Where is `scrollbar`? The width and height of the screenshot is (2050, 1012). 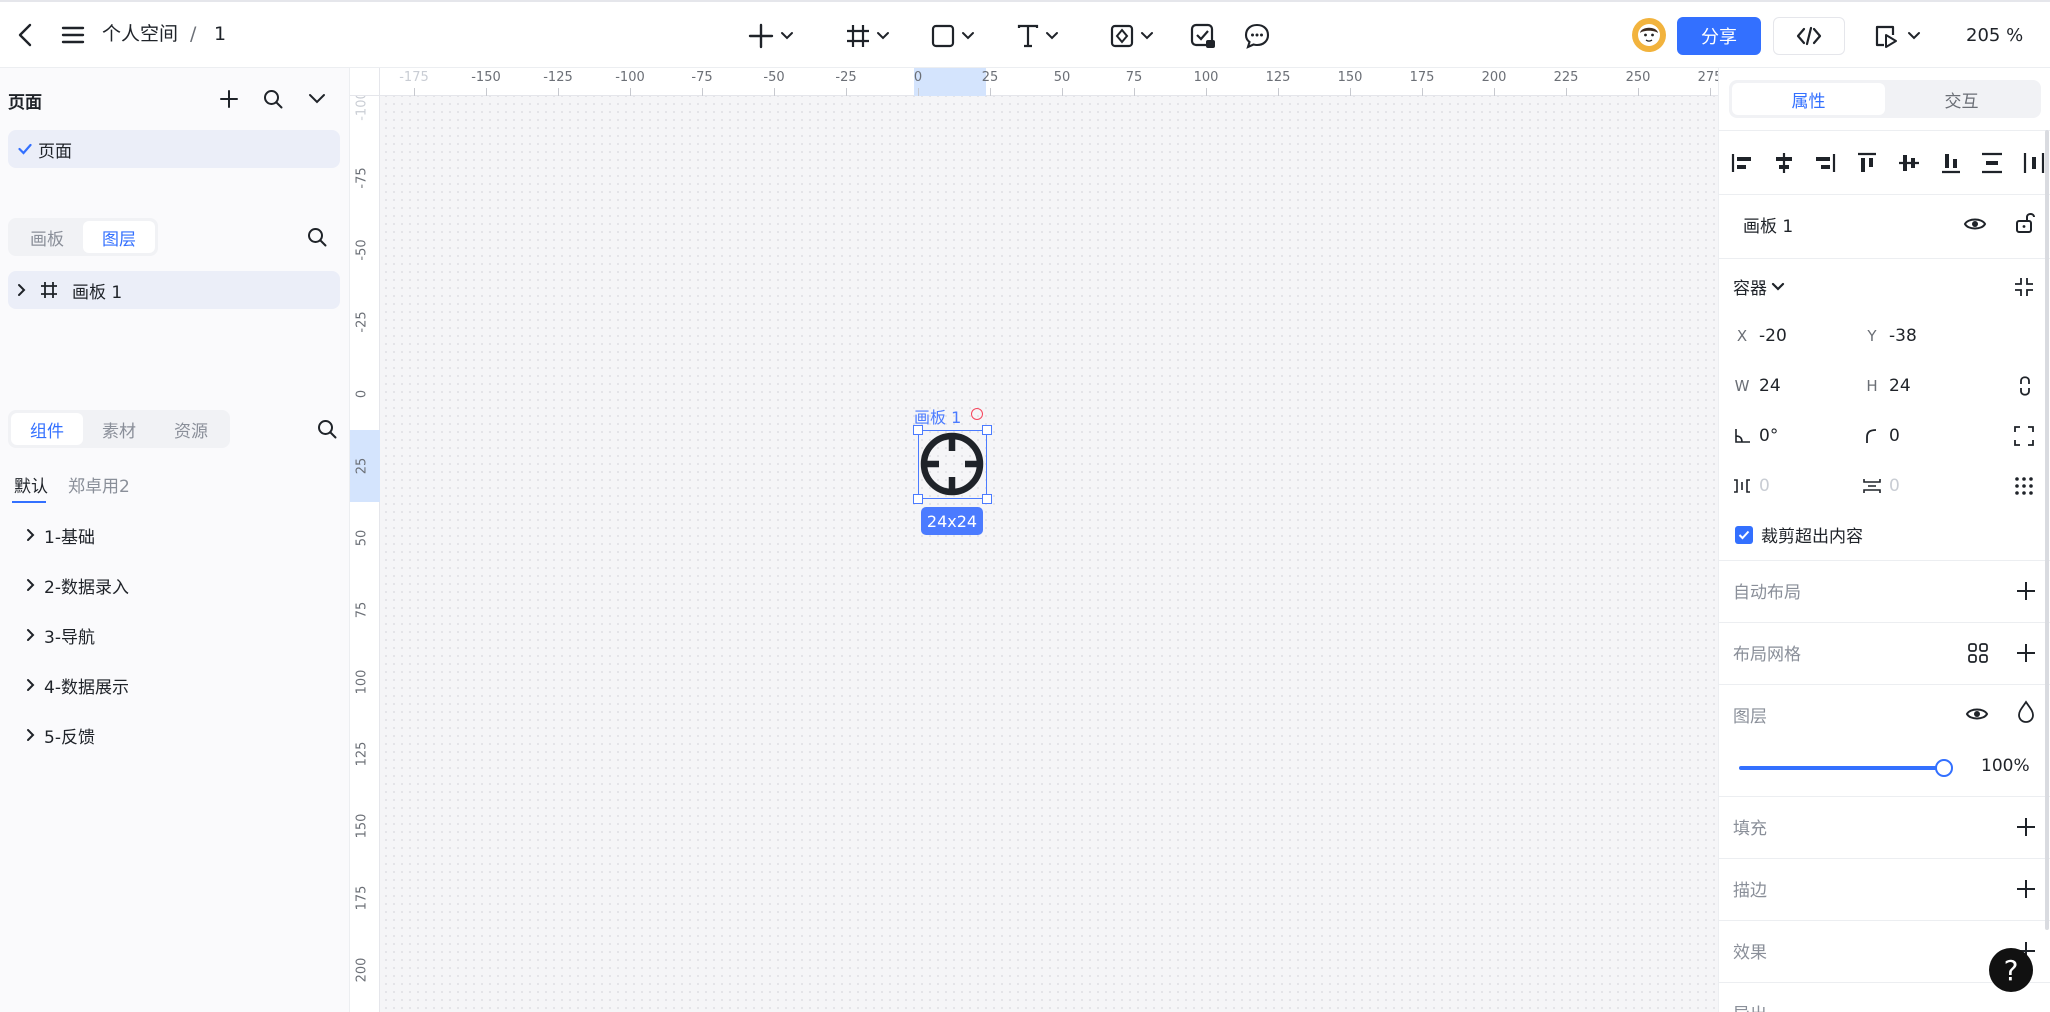
scrollbar is located at coordinates (2047, 530).